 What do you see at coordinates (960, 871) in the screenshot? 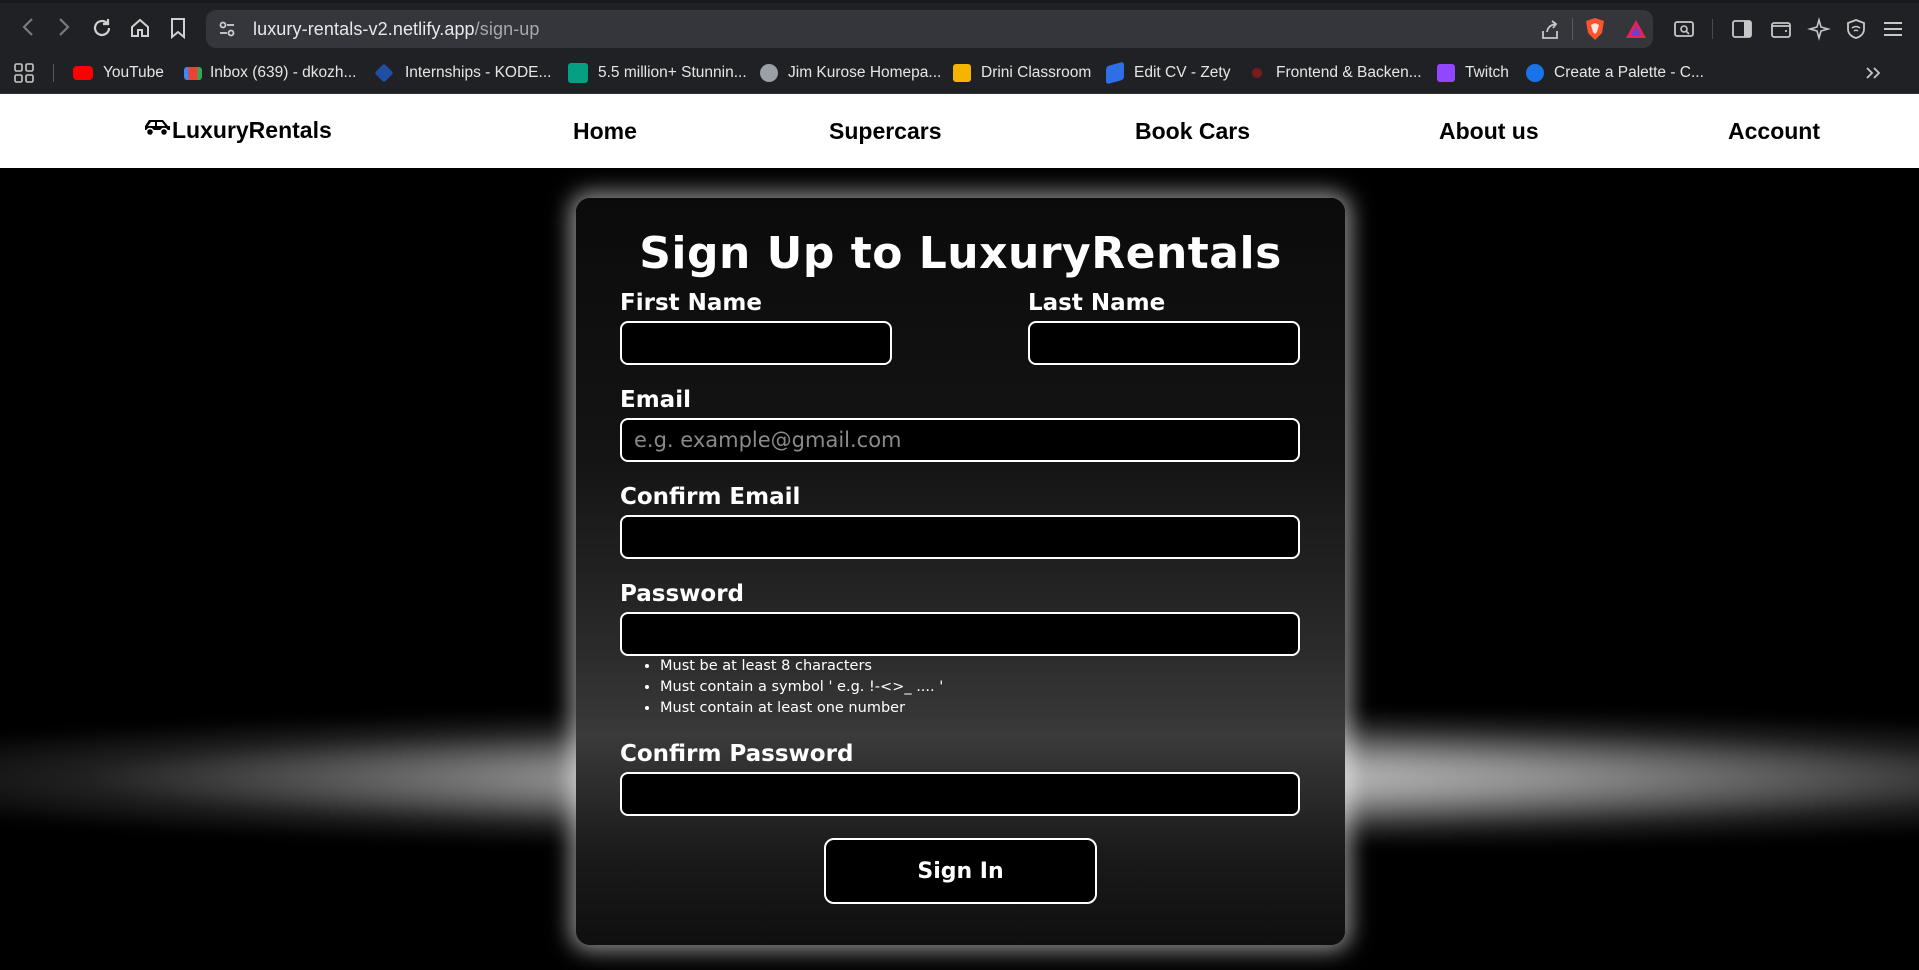
I see `sign-in-button: Sign In` at bounding box center [960, 871].